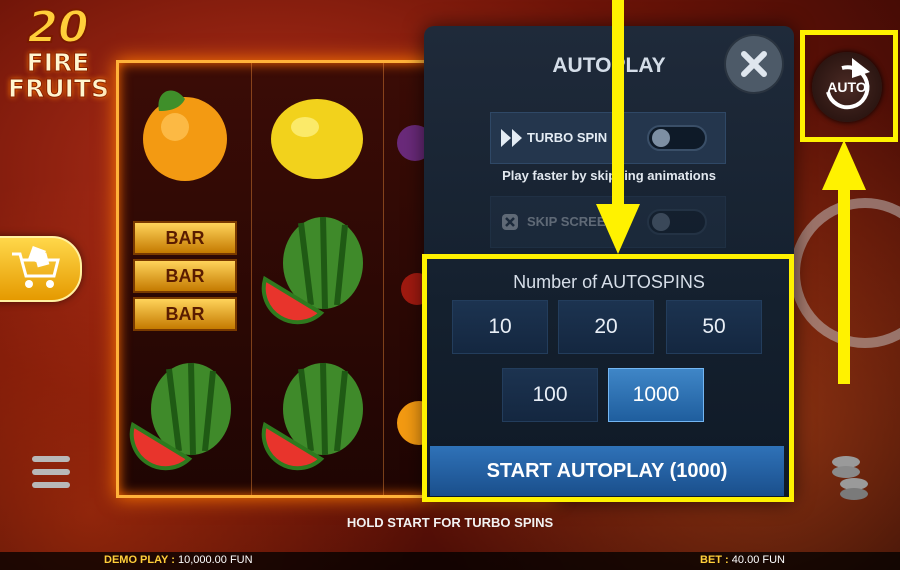  Describe the element at coordinates (57, 27) in the screenshot. I see `logo-number: 20` at that location.